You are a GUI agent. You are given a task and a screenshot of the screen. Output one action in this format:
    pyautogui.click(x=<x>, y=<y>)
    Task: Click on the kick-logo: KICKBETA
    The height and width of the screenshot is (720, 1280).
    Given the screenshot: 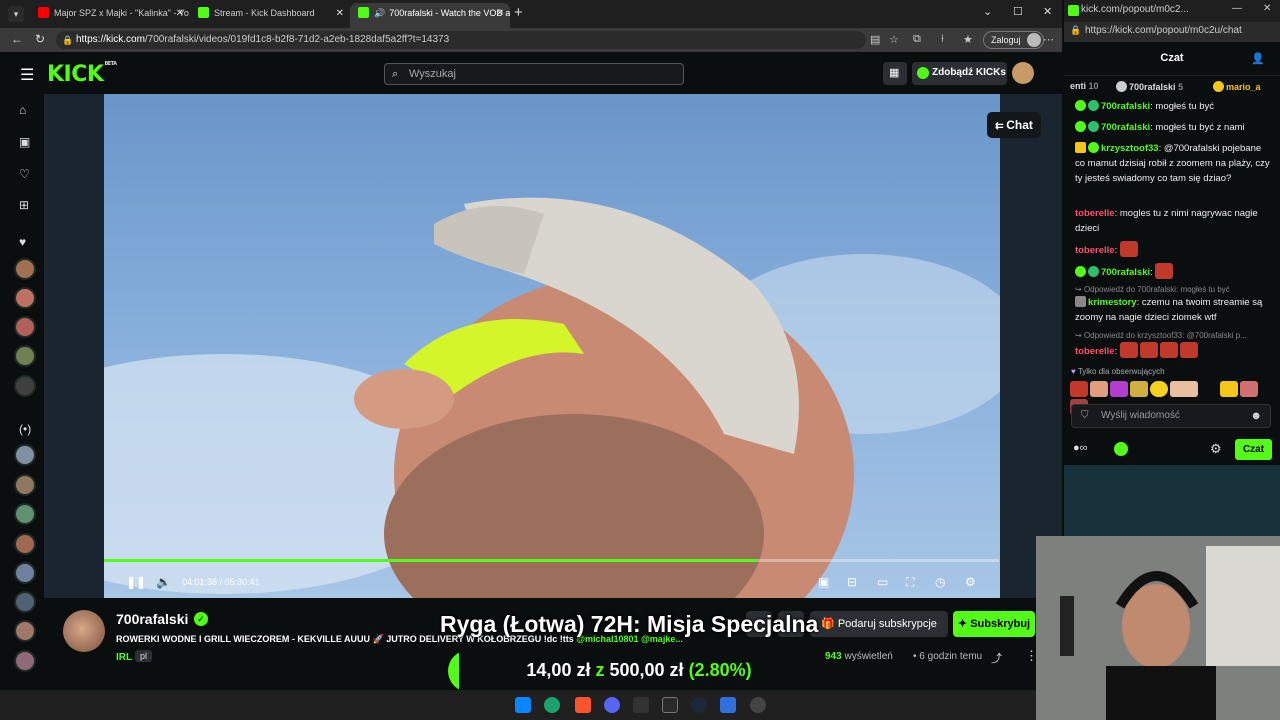 What is the action you would take?
    pyautogui.click(x=82, y=74)
    